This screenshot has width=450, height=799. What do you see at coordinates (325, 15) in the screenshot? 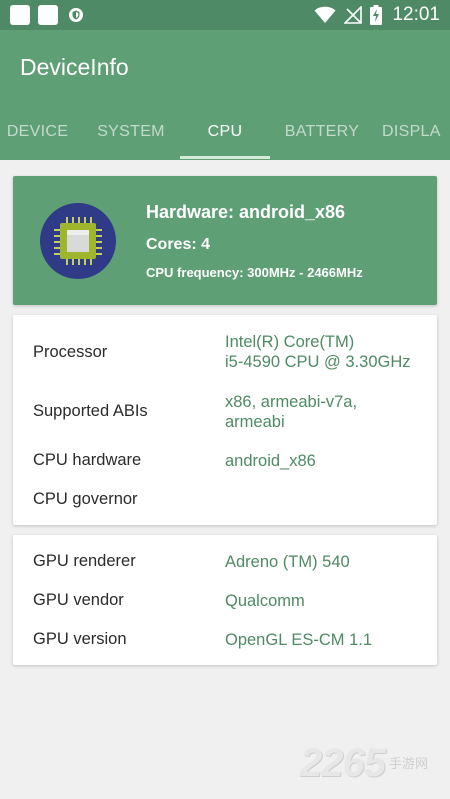
I see `wifi-icon` at bounding box center [325, 15].